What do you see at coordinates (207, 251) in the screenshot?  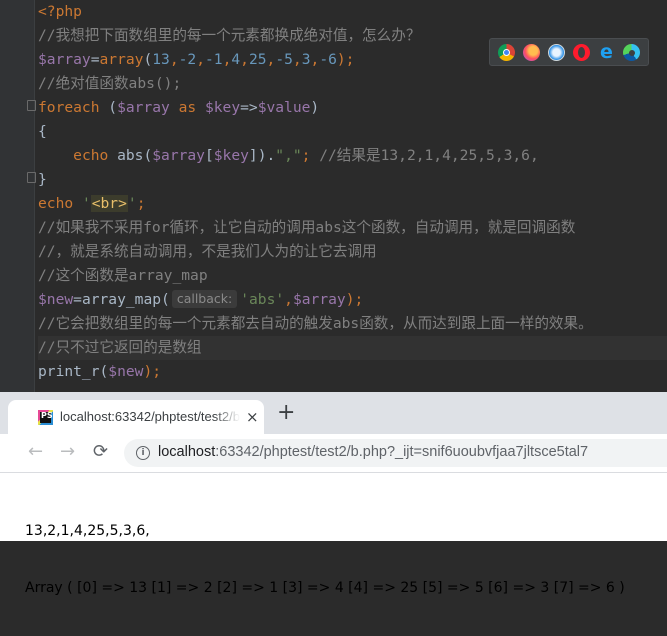 I see `comment: //，就是系统自动调用，不是我们人为的让它去调用` at bounding box center [207, 251].